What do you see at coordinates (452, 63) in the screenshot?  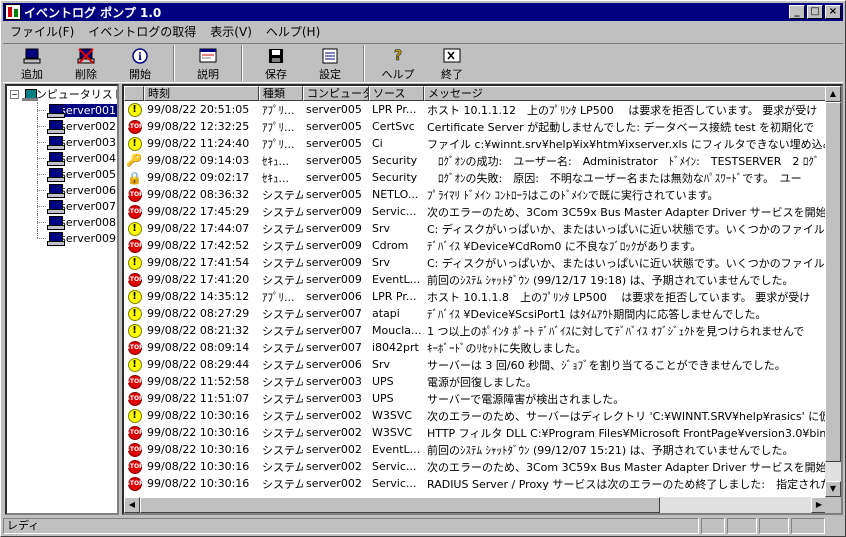 I see `exit-button: 終了` at bounding box center [452, 63].